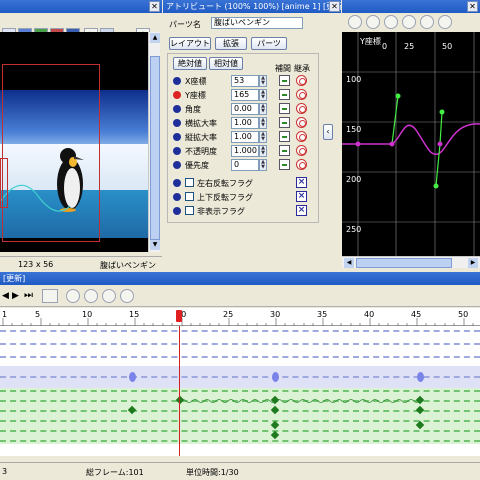  Describe the element at coordinates (179, 391) in the screenshot. I see `playhead-line` at that location.